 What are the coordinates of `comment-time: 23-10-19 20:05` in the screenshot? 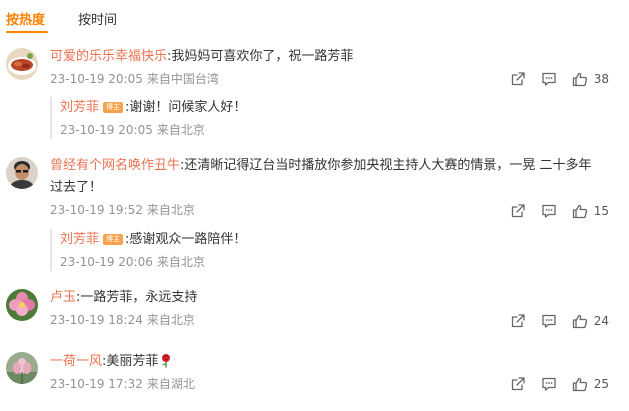 It's located at (96, 79).